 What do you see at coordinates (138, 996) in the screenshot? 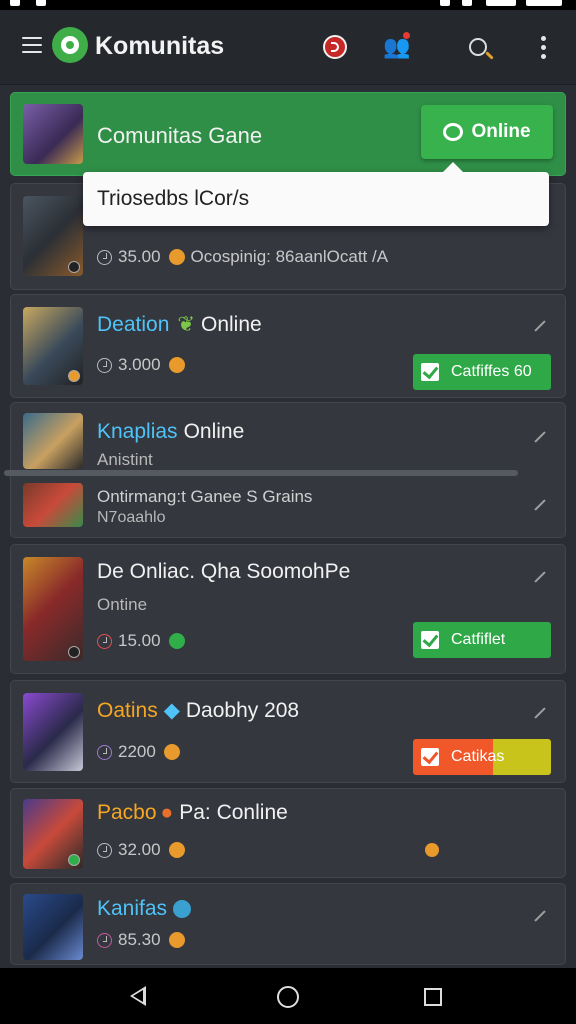
I see `back-icon` at bounding box center [138, 996].